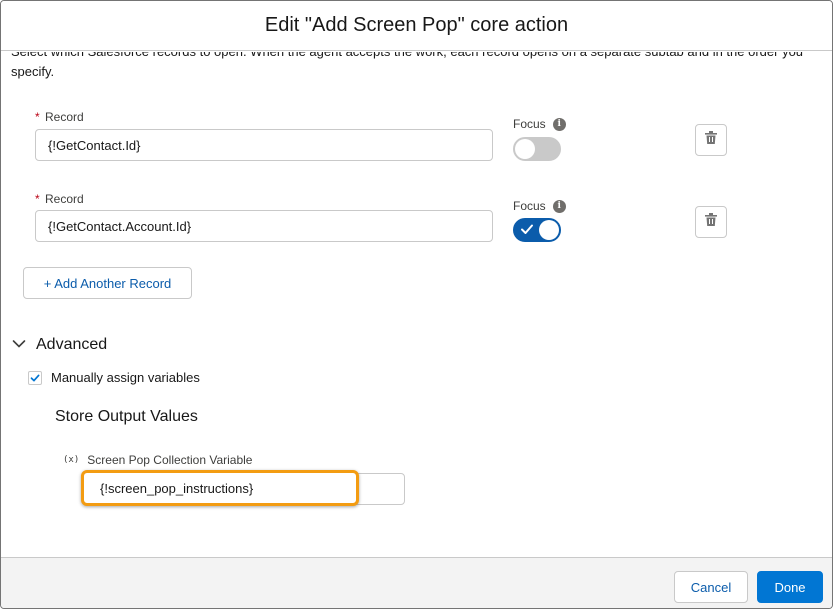 The height and width of the screenshot is (609, 833). I want to click on cancel-button: Cancel, so click(711, 587).